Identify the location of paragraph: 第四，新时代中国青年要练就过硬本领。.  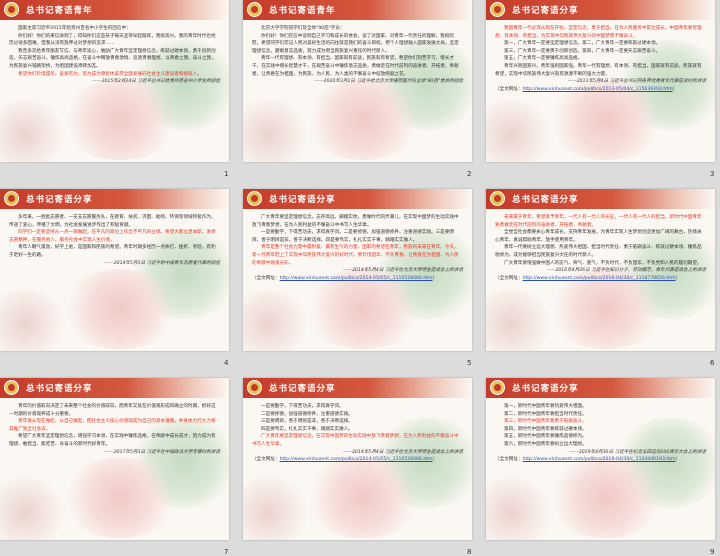
(545, 429).